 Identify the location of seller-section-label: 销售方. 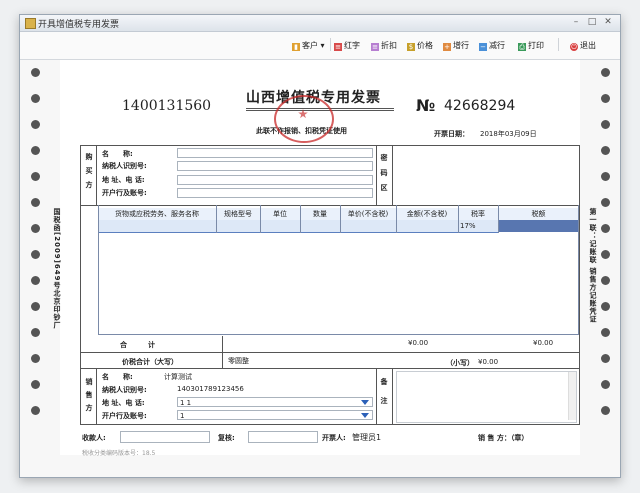
(89, 397).